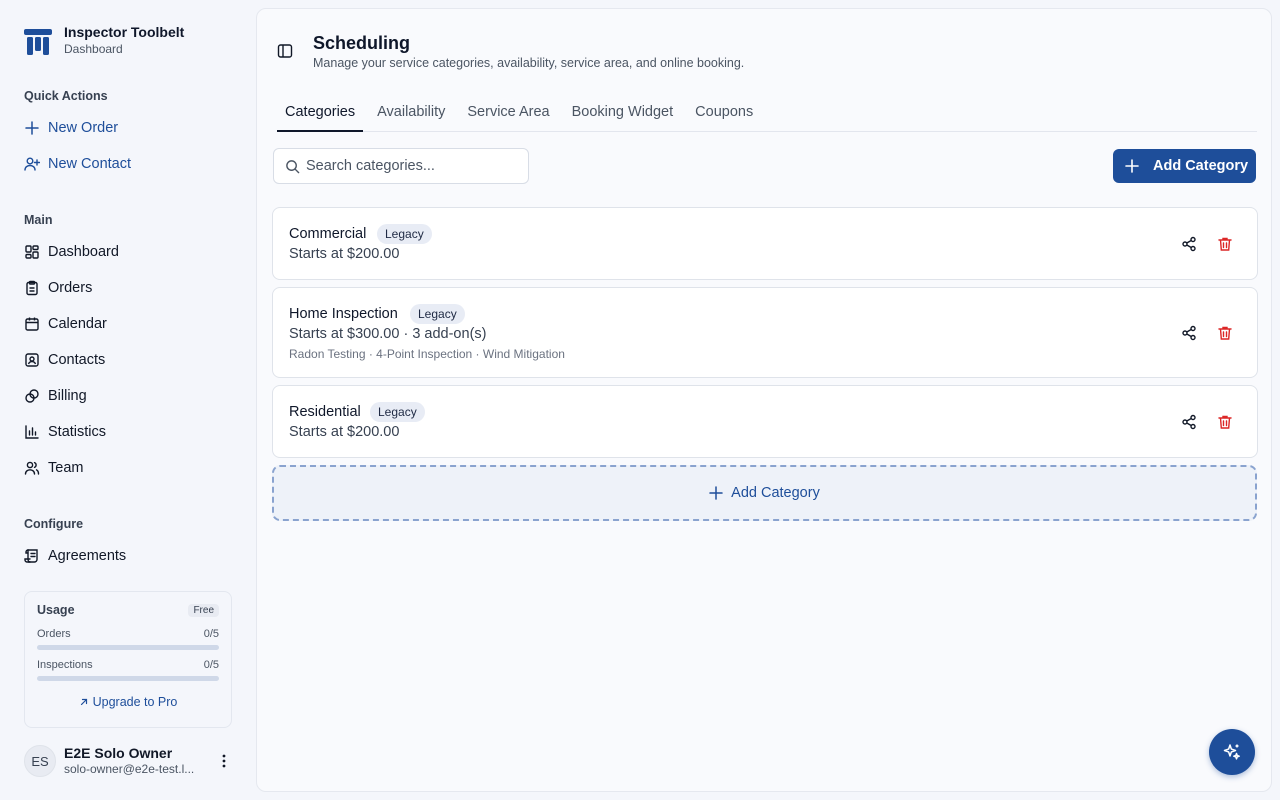 This screenshot has width=1280, height=800. Describe the element at coordinates (362, 43) in the screenshot. I see `page-title: Scheduling` at that location.